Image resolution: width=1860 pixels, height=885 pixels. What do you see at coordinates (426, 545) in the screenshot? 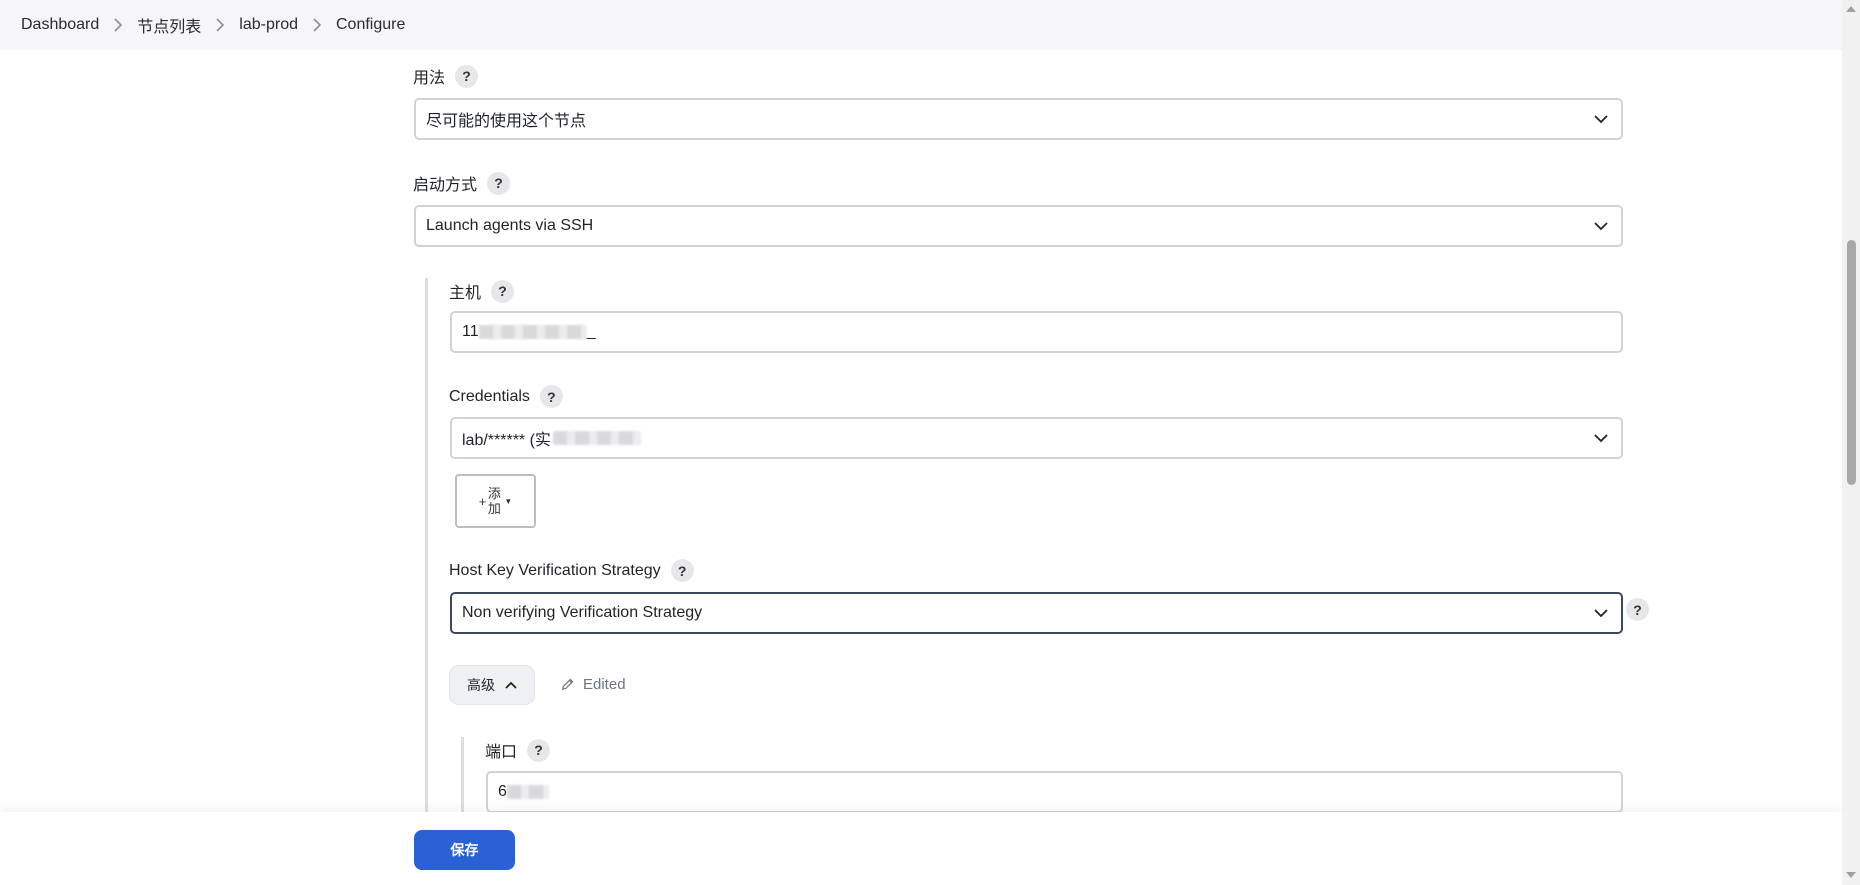
I see `launch-section-guide` at bounding box center [426, 545].